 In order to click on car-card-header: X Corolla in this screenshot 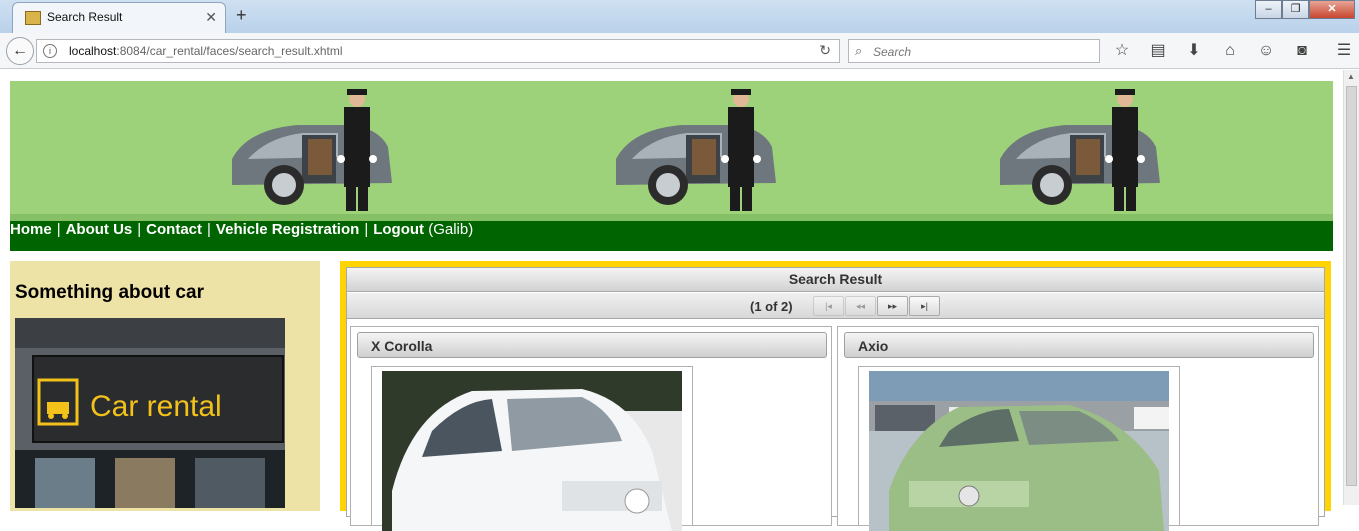, I will do `click(592, 345)`.